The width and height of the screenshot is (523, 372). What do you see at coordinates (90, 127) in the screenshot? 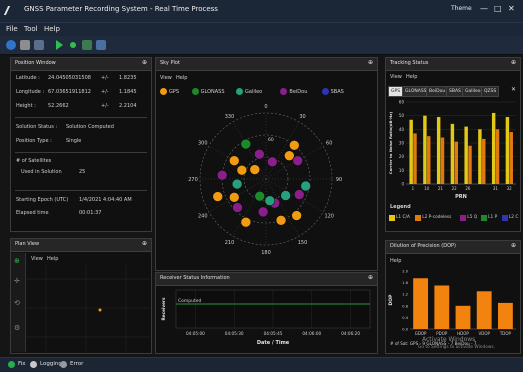
I see `solution-status-value: Solution Computed` at bounding box center [90, 127].